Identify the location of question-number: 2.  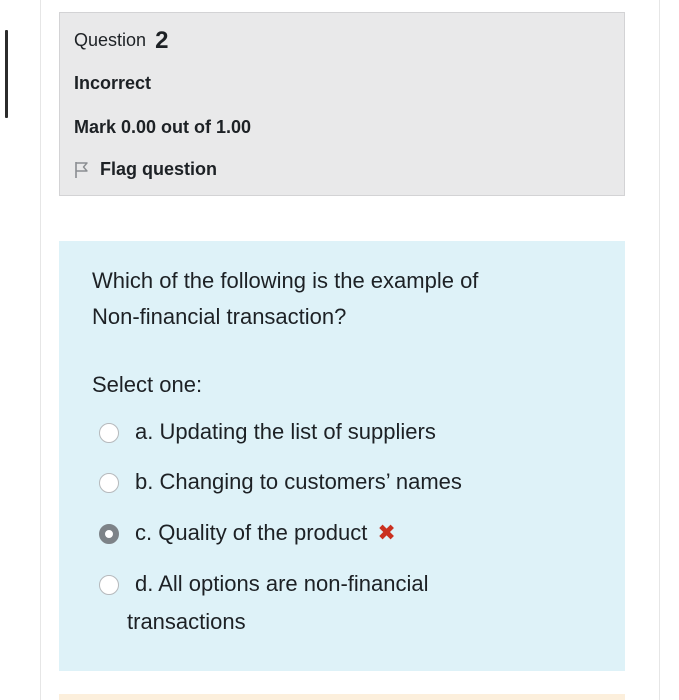
(162, 40).